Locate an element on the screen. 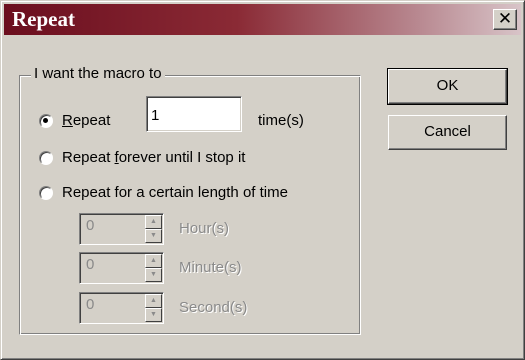 The height and width of the screenshot is (360, 525). title-bar: Repeat ✕ is located at coordinates (262, 19).